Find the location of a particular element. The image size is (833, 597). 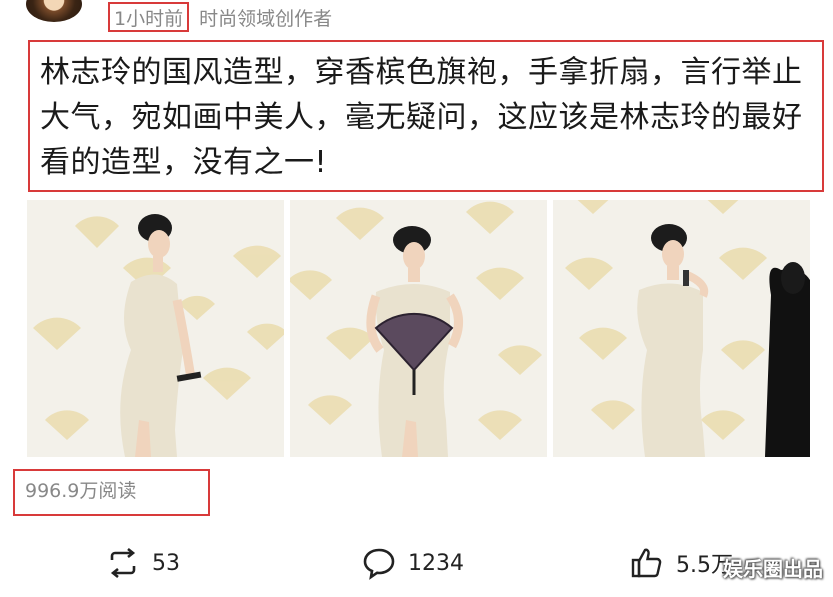

comment-icon is located at coordinates (379, 564).